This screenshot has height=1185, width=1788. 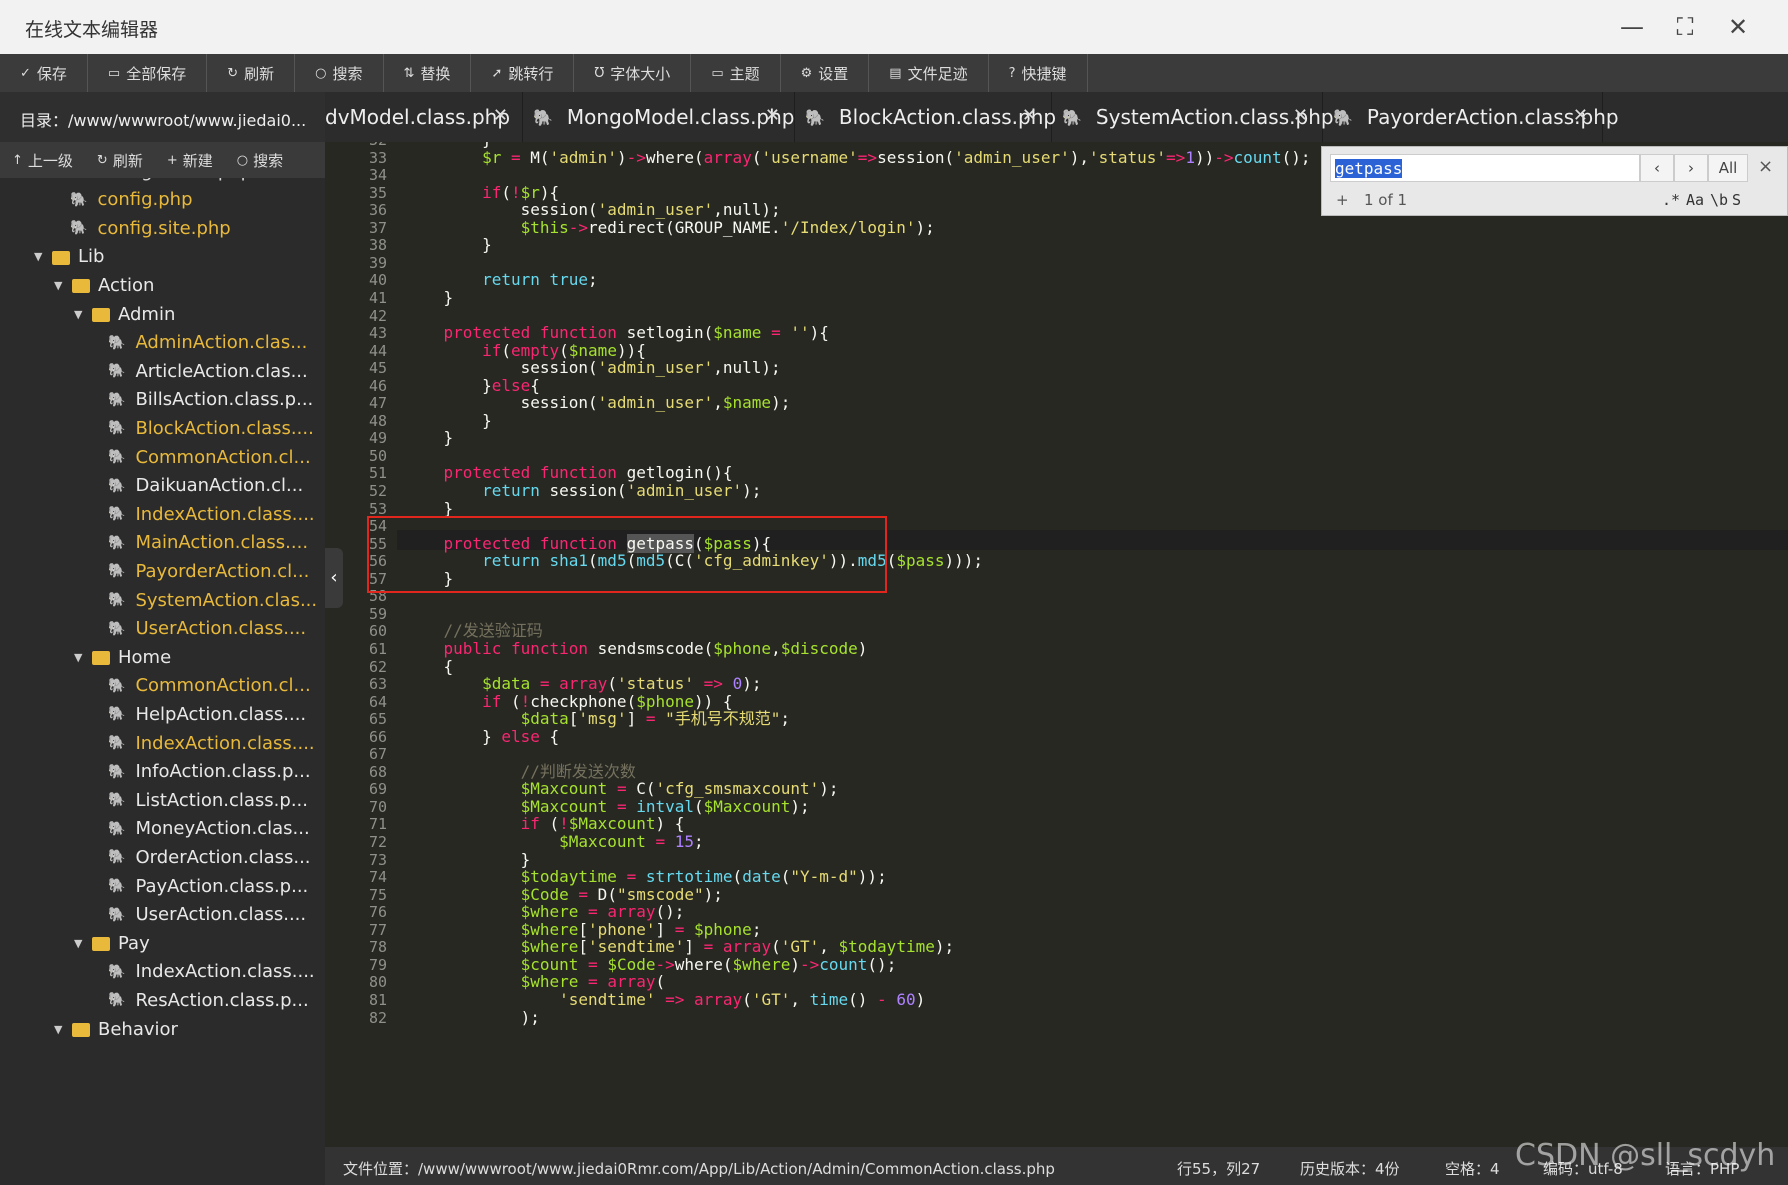 I want to click on toolbar-file-history-button: ▤ 文件足迹, so click(x=929, y=73).